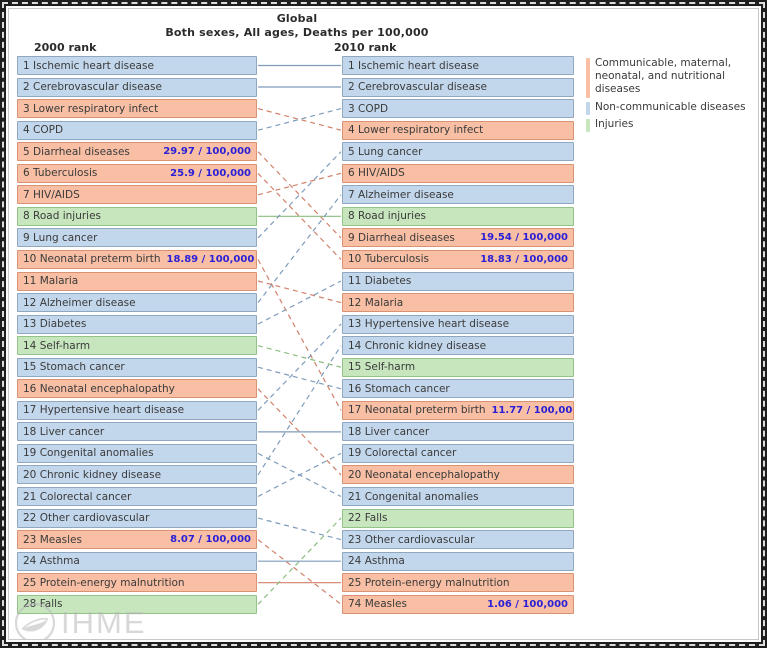 Image resolution: width=767 pixels, height=648 pixels. What do you see at coordinates (137, 130) in the screenshot?
I see `rank-row-left: 4 COPD` at bounding box center [137, 130].